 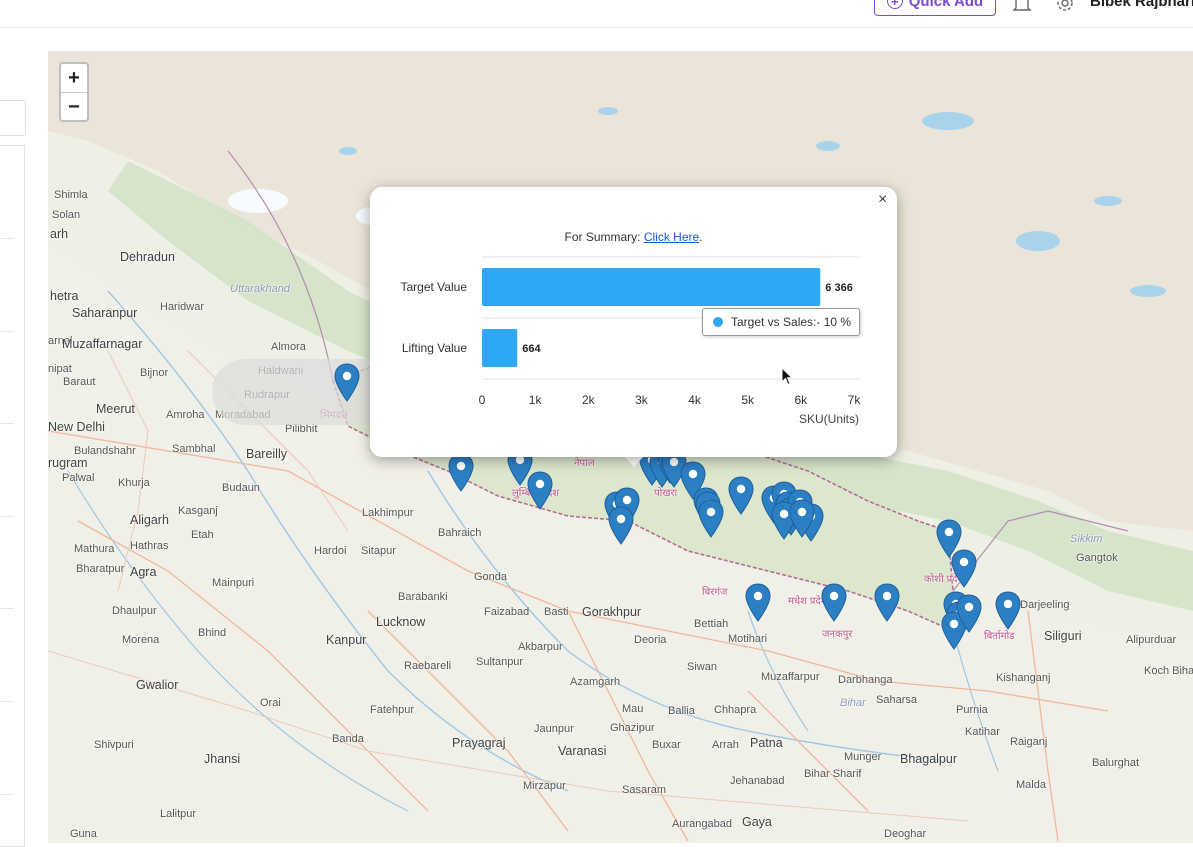 What do you see at coordinates (78, 478) in the screenshot?
I see `place-label: Palwal` at bounding box center [78, 478].